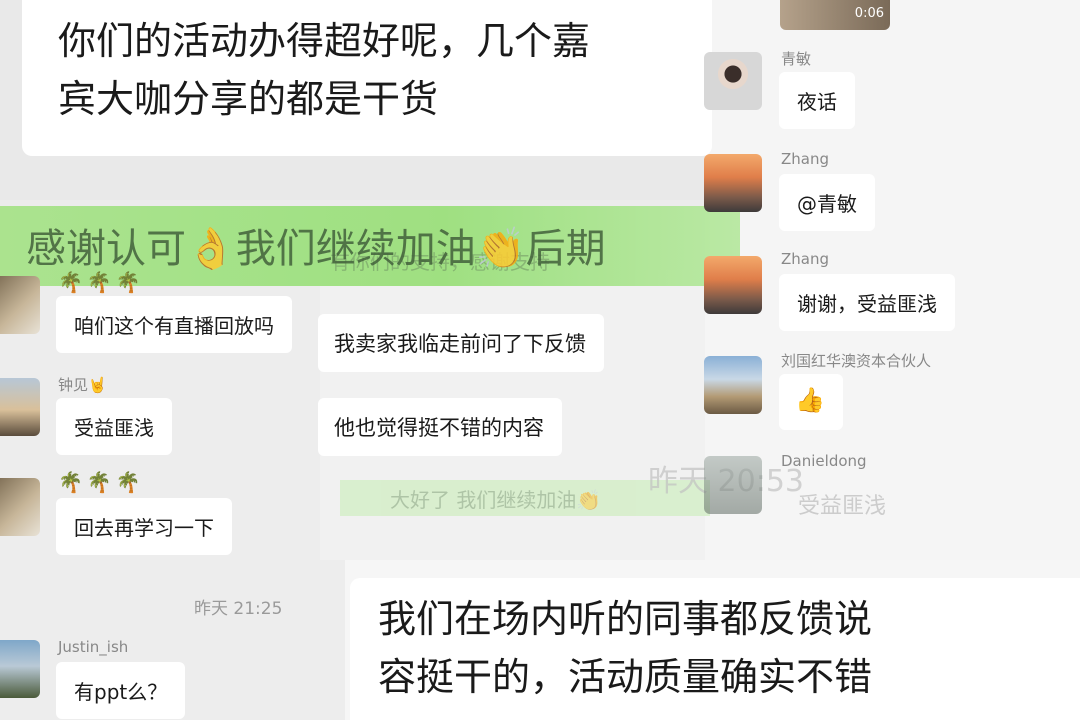 The height and width of the screenshot is (720, 1080). What do you see at coordinates (496, 500) in the screenshot?
I see `faded-green-banner-text: 大好了 我们继续加油👏` at bounding box center [496, 500].